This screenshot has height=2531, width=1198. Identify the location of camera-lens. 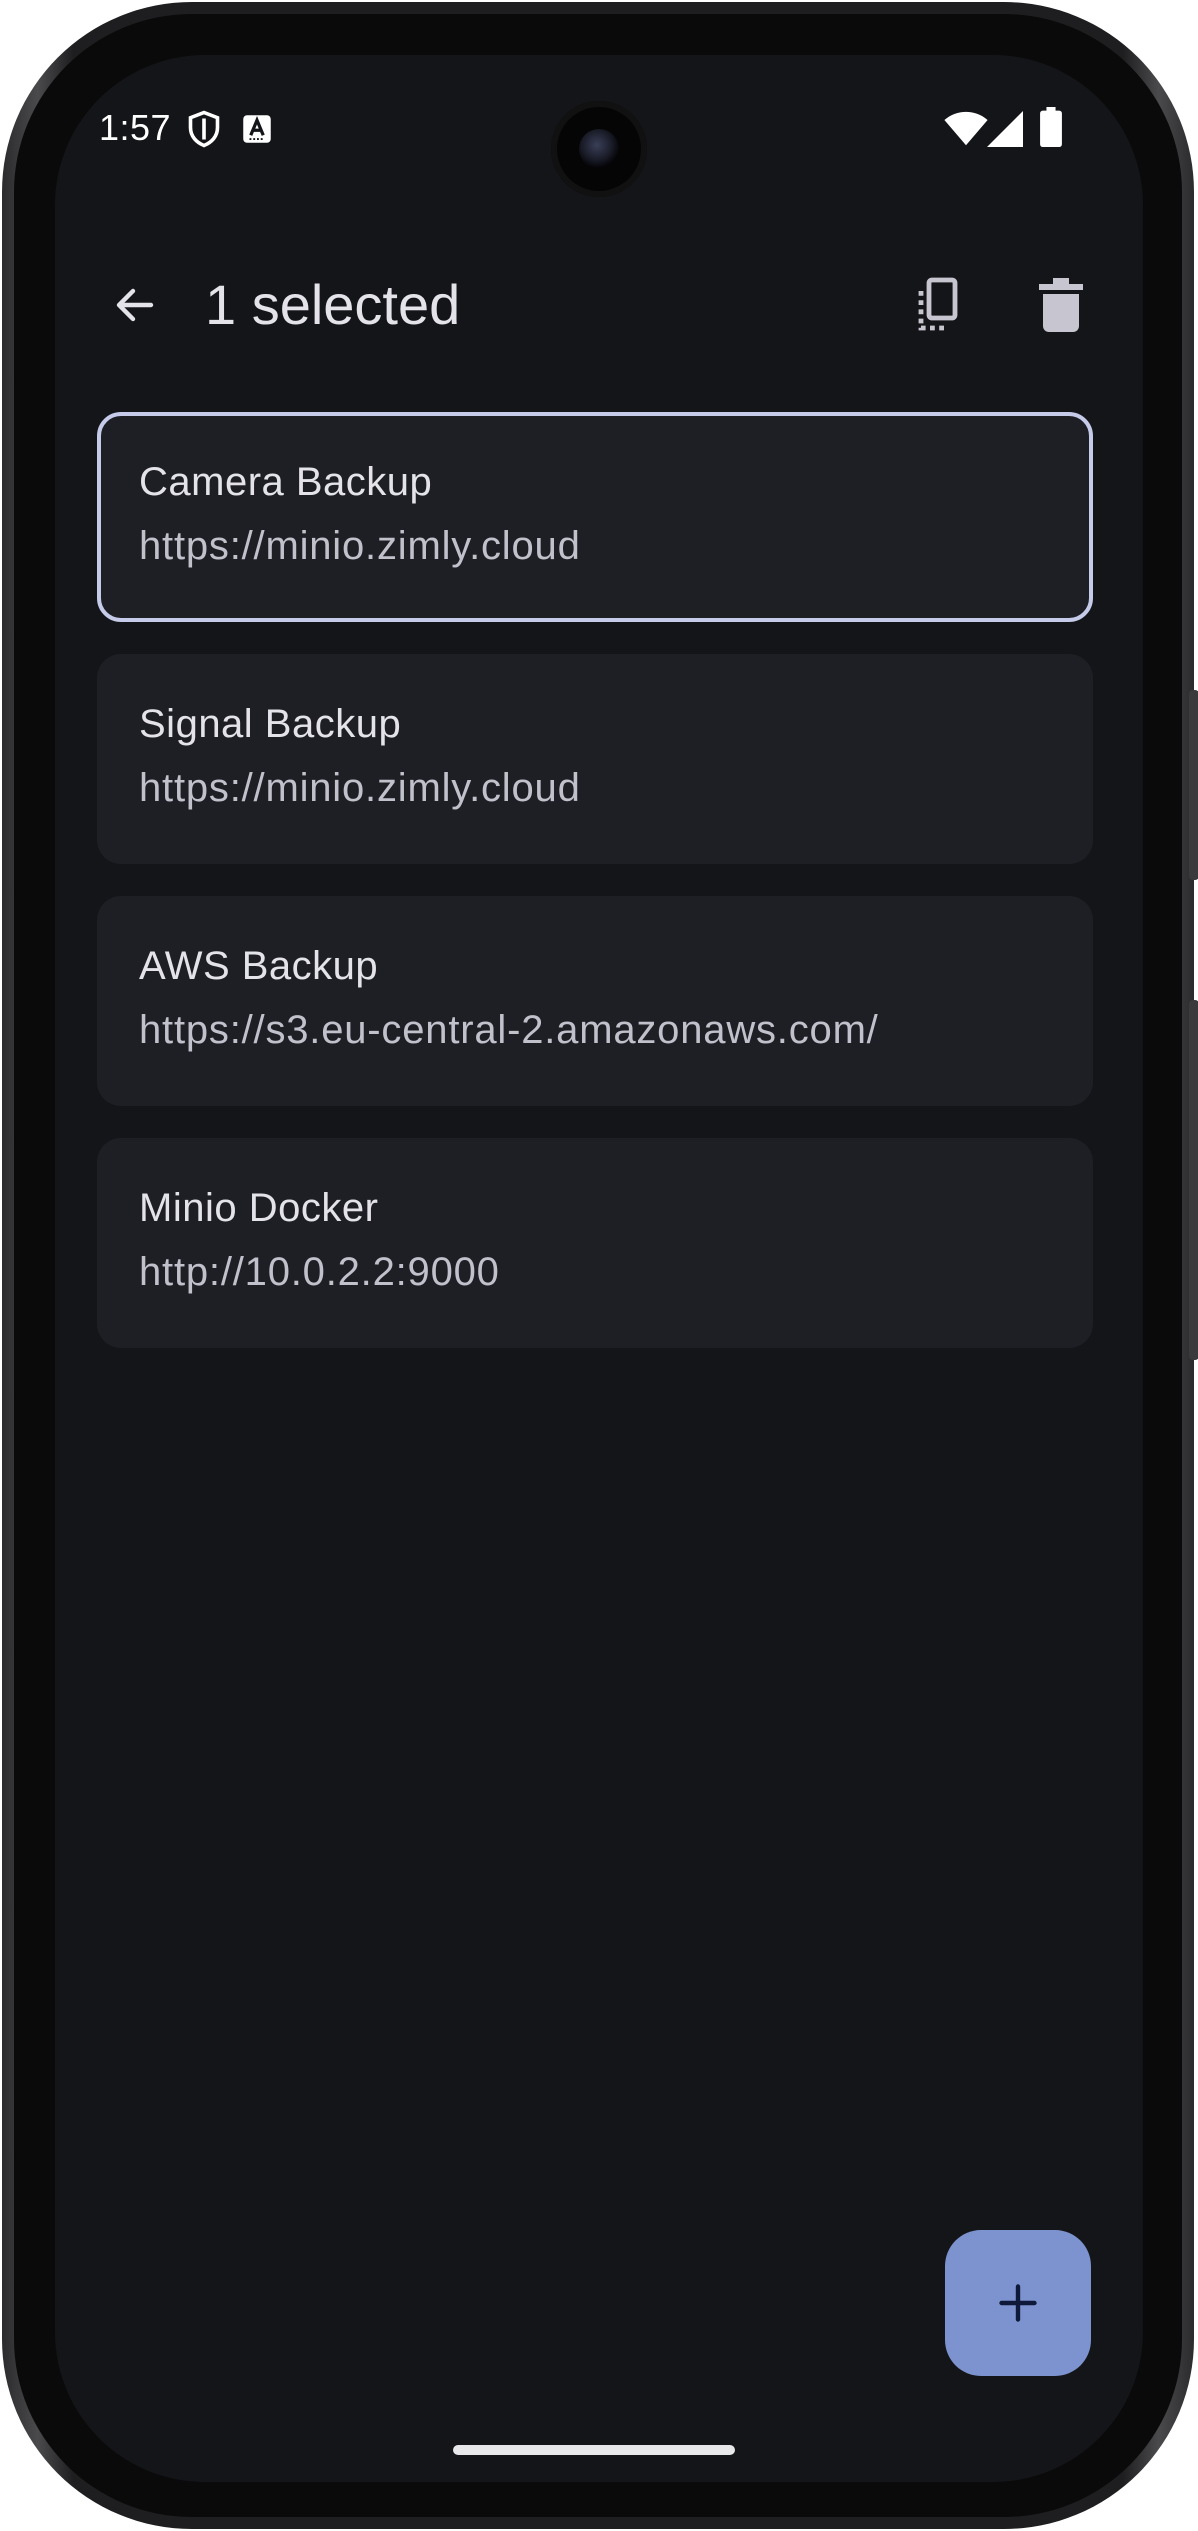
(599, 149).